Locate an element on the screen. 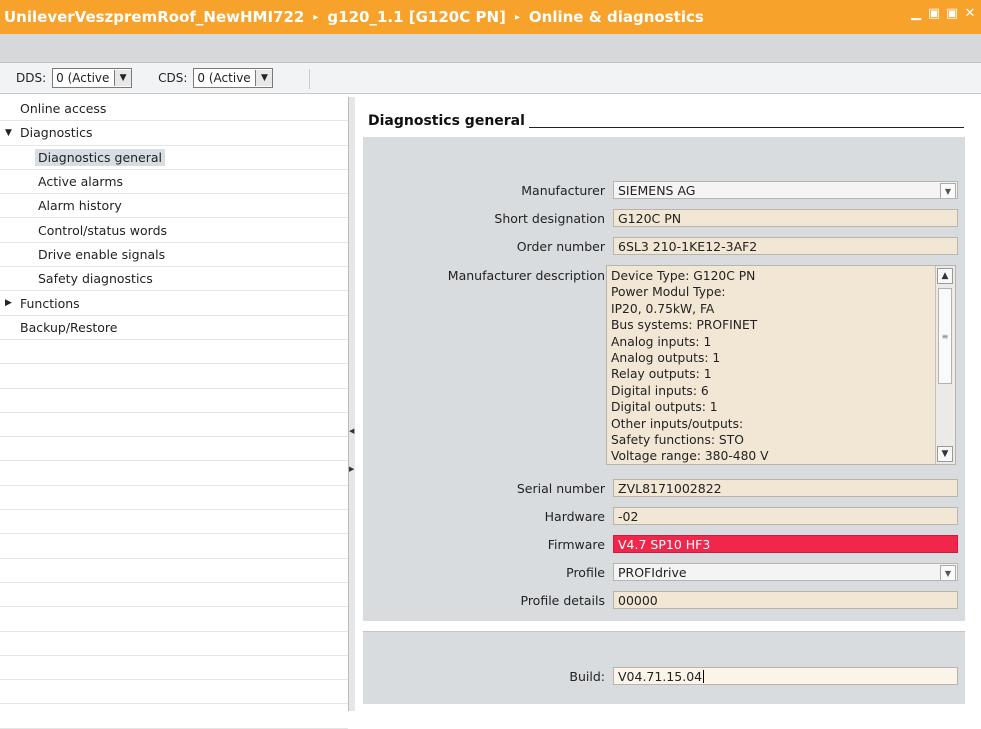 The image size is (981, 729). collapse-left-icon: ◀ is located at coordinates (351, 431).